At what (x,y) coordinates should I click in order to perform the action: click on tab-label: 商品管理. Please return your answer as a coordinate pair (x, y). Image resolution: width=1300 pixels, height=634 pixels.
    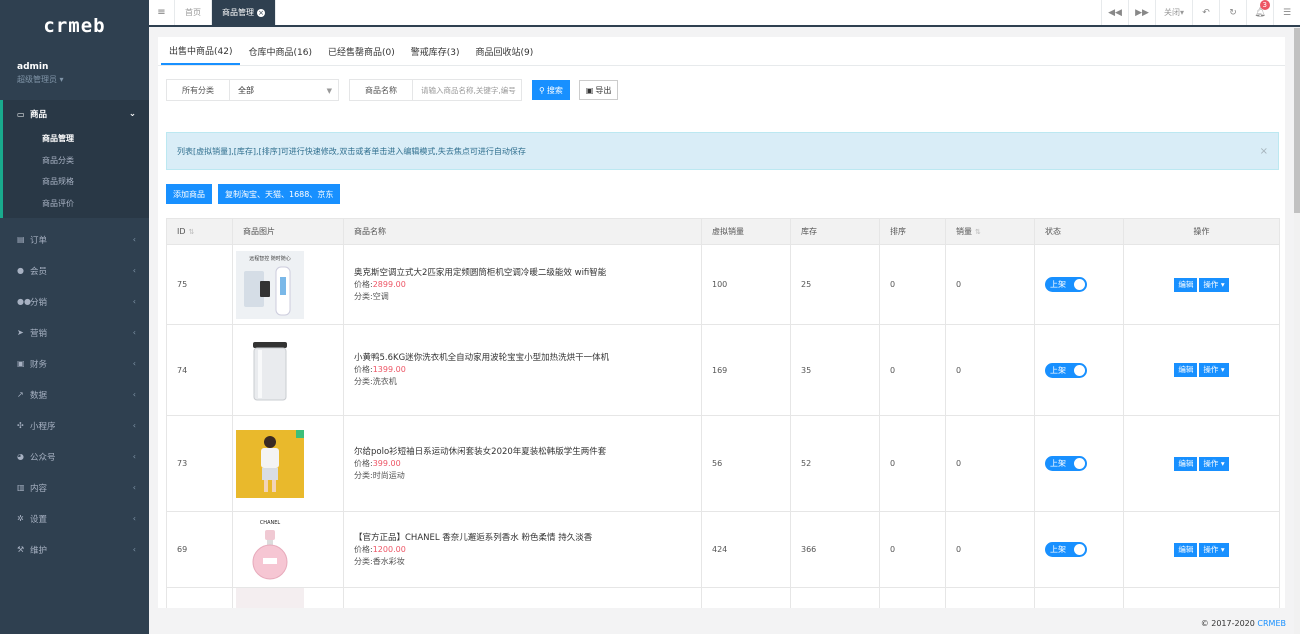
    Looking at the image, I should click on (238, 12).